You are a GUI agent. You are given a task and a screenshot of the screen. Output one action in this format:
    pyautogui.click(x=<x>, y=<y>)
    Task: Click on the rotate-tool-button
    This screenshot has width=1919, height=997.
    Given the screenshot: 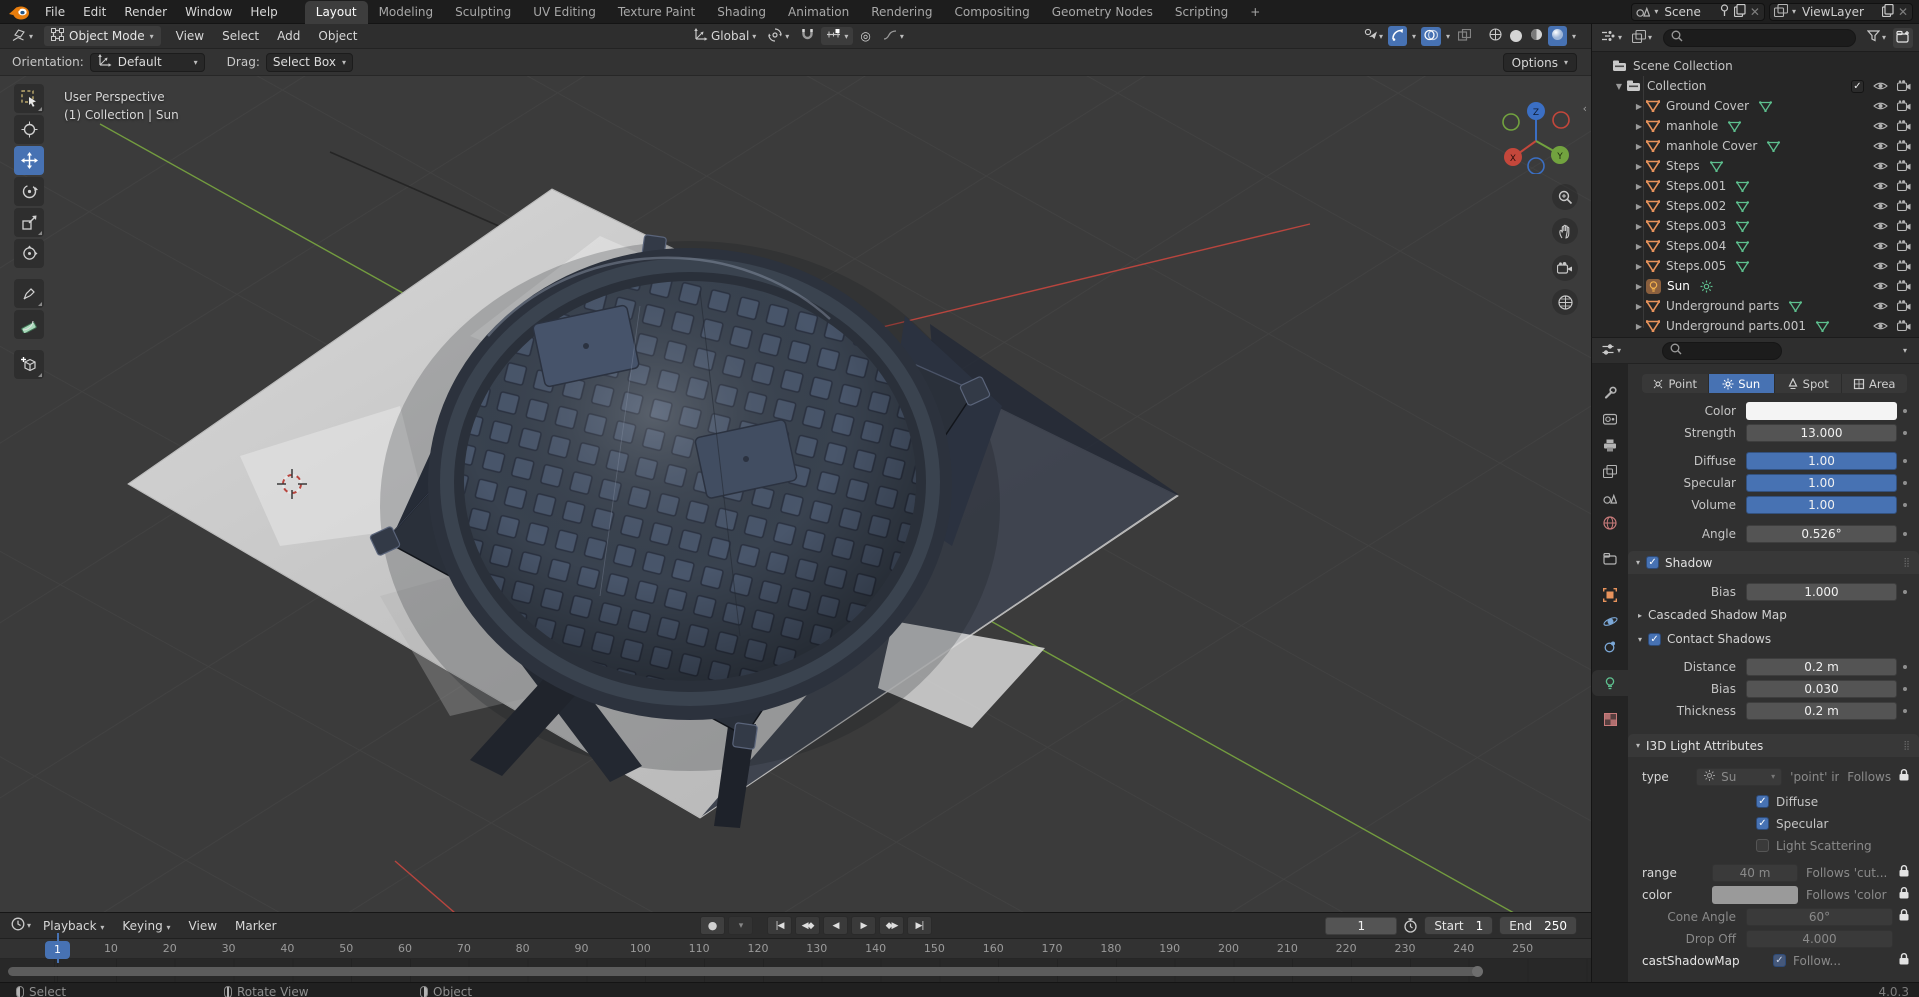 What is the action you would take?
    pyautogui.click(x=29, y=191)
    